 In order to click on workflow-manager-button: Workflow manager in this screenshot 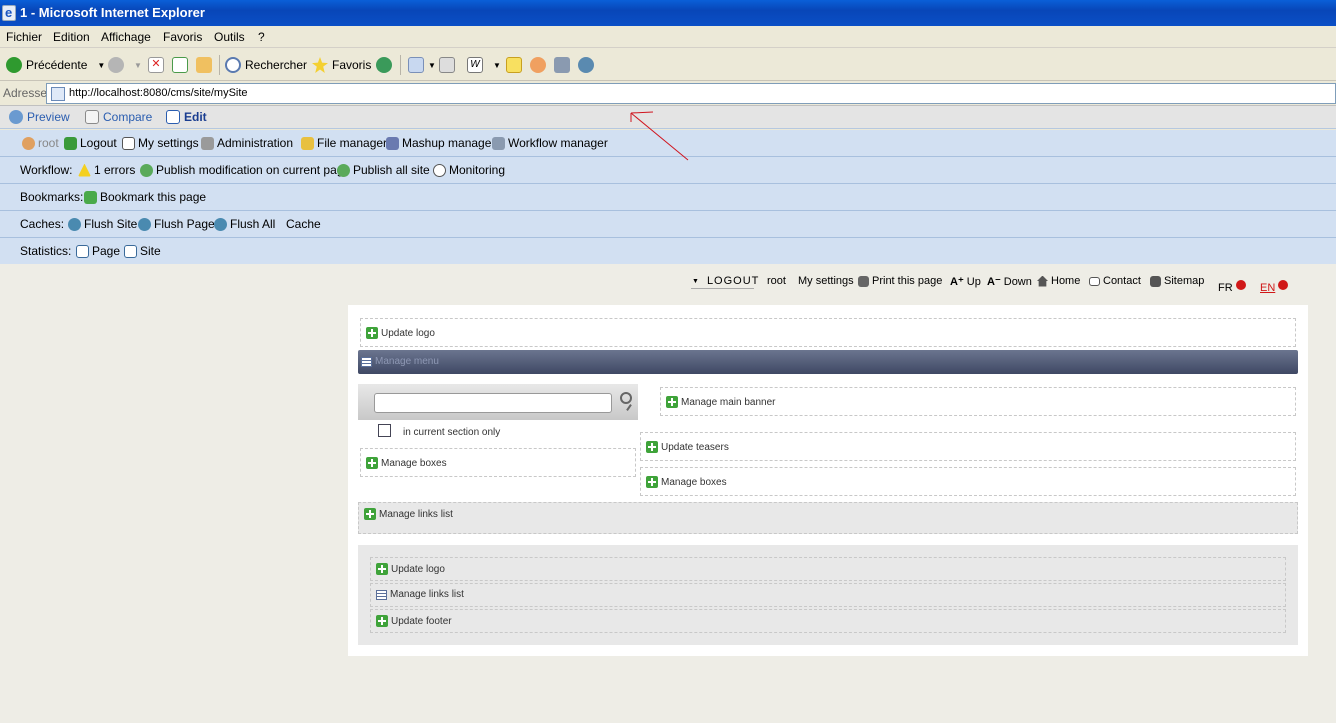, I will do `click(550, 143)`.